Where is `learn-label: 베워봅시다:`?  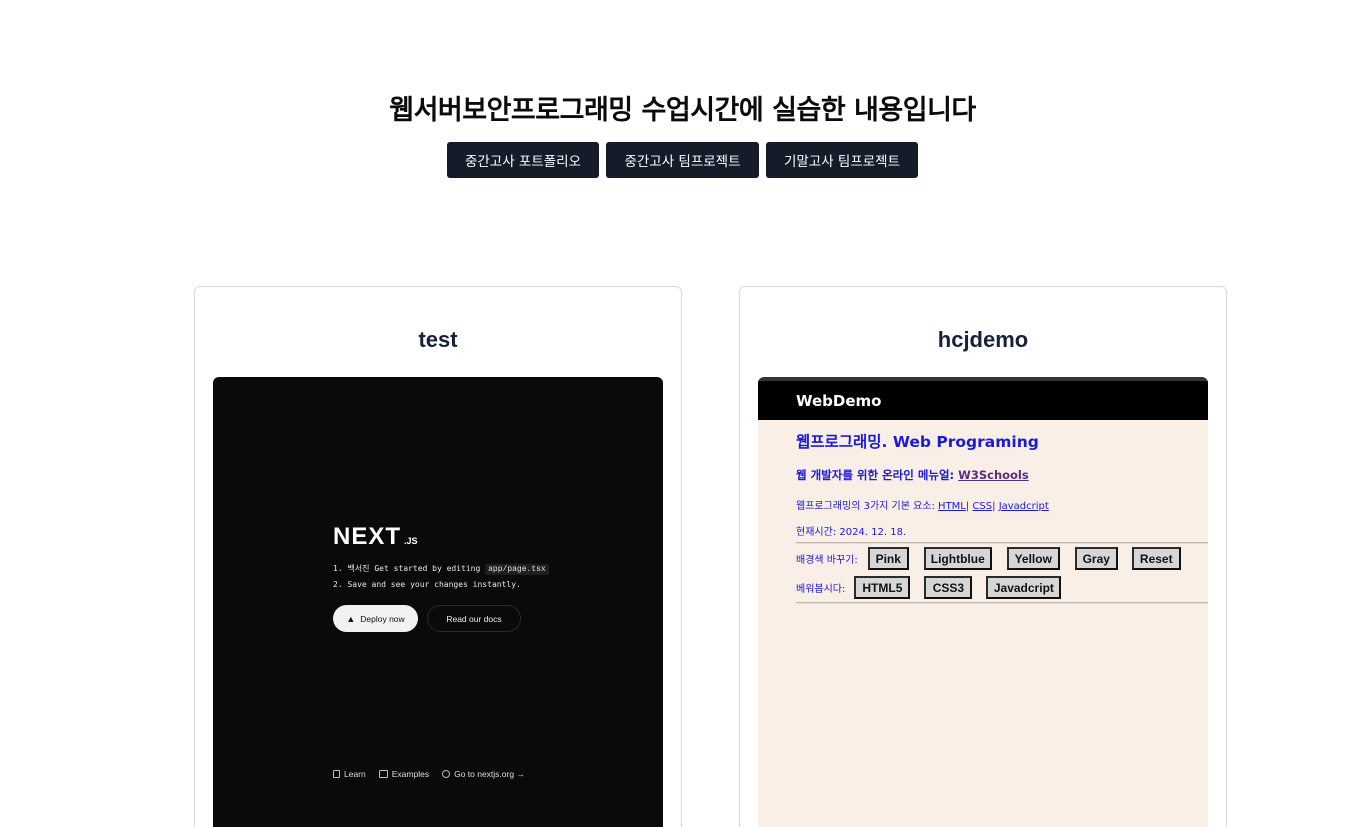 learn-label: 베워봅시다: is located at coordinates (821, 589).